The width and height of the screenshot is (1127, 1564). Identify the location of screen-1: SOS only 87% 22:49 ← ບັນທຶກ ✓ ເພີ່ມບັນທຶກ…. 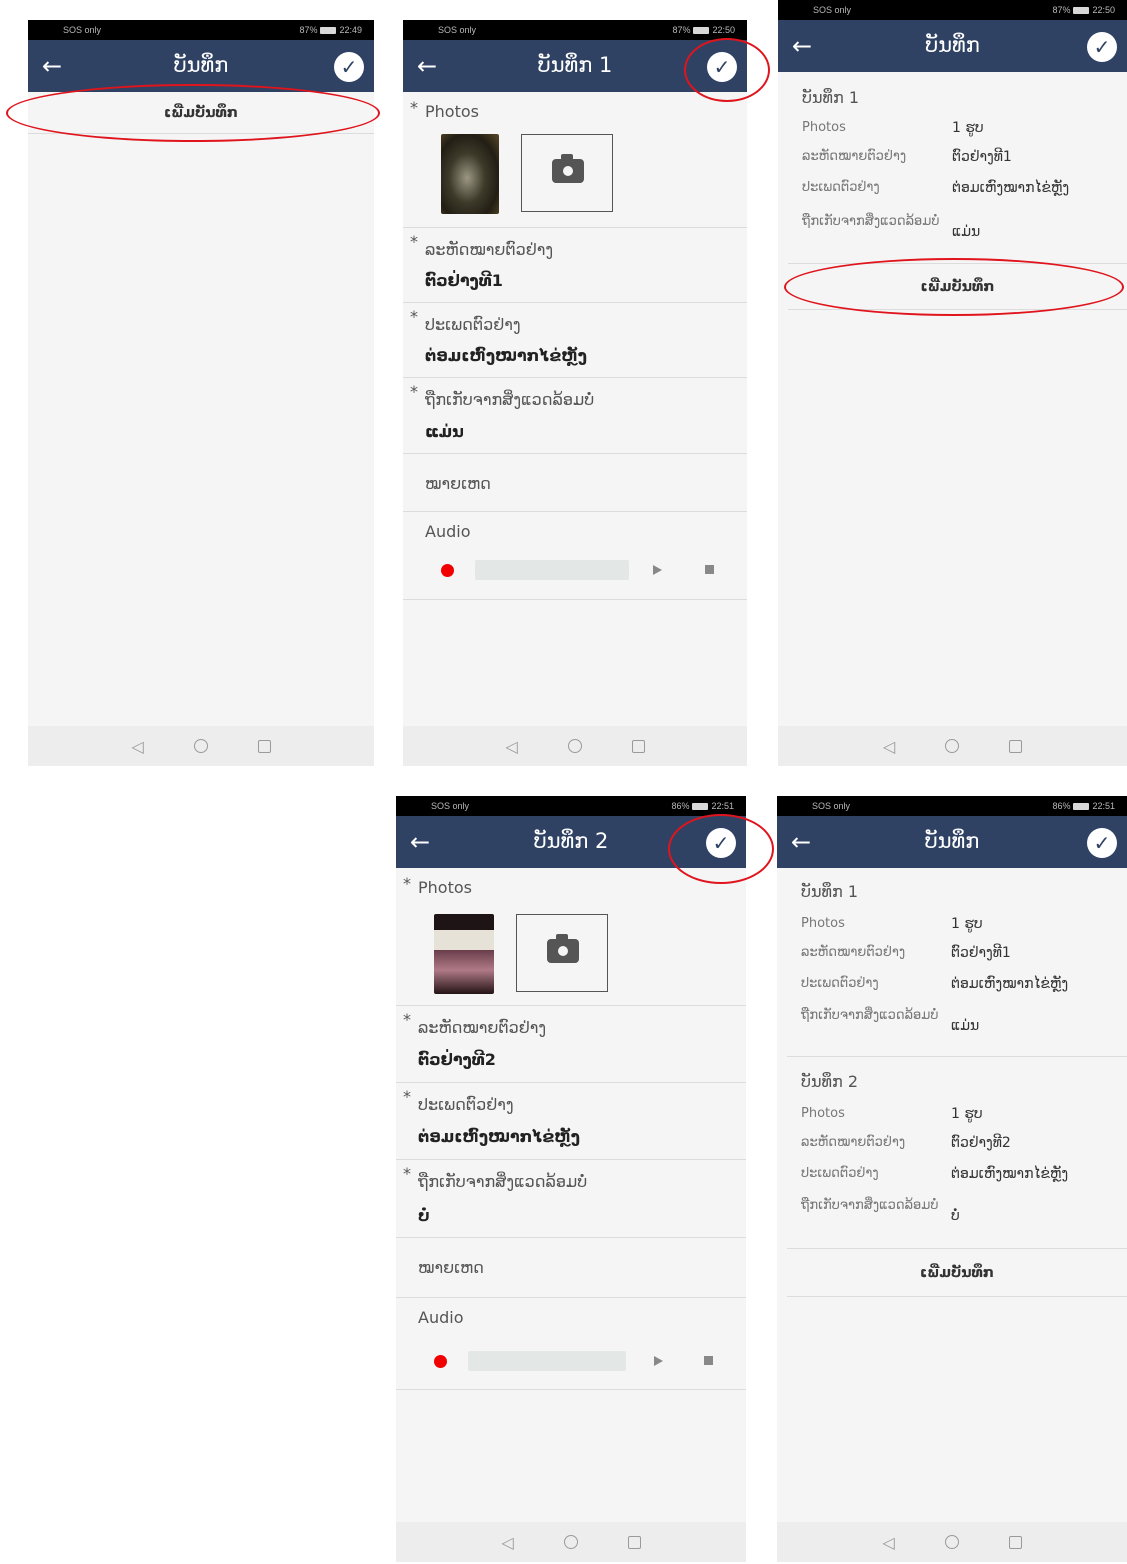
(201, 393).